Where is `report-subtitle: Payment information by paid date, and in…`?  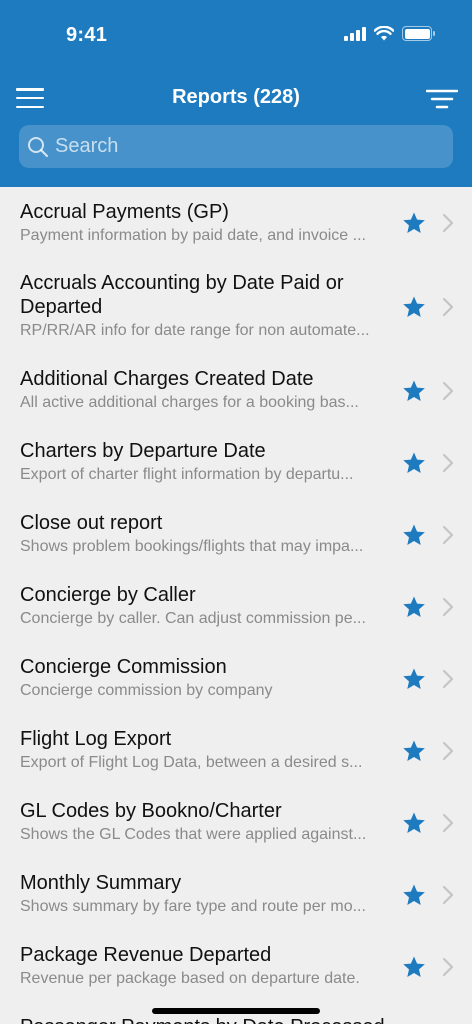
report-subtitle: Payment information by paid date, and in… is located at coordinates (193, 235).